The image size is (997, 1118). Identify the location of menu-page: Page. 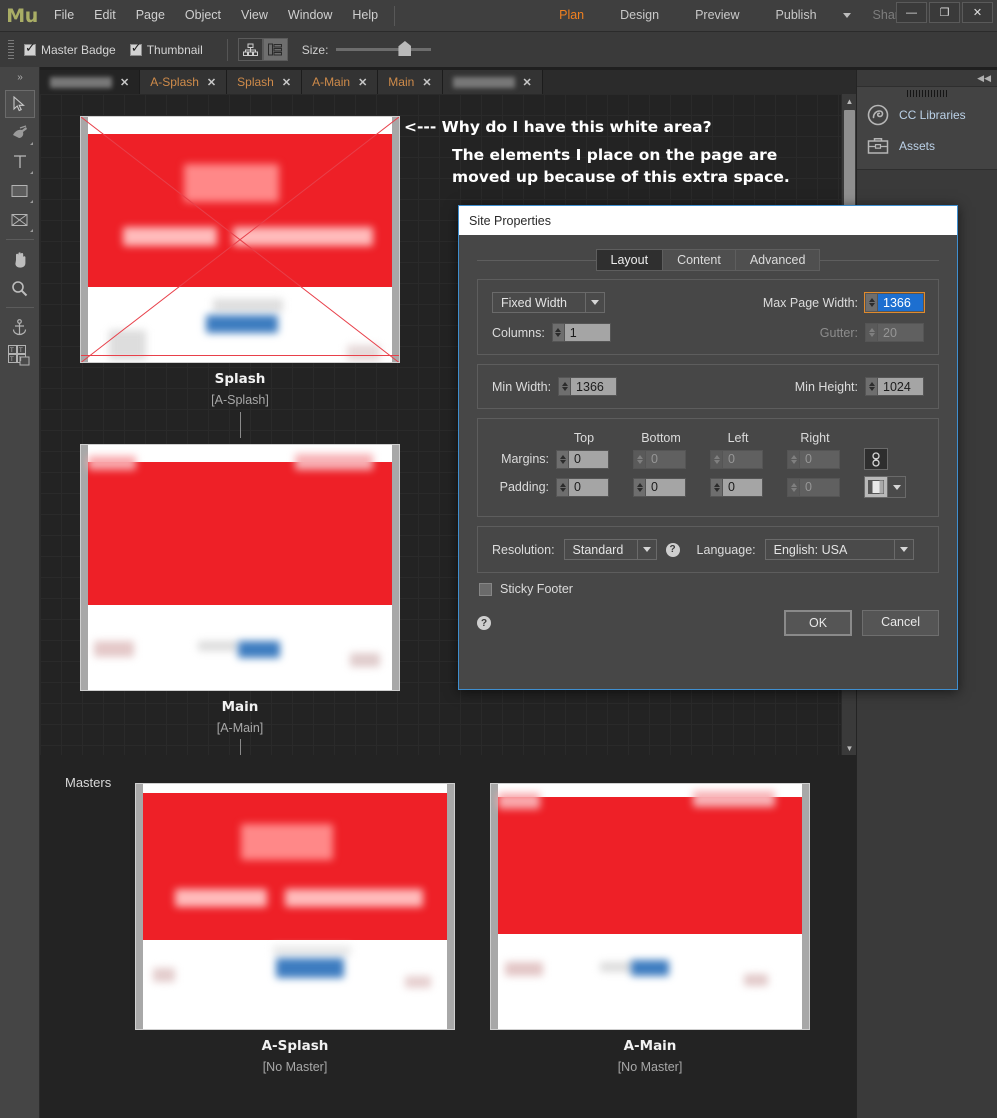
(150, 15).